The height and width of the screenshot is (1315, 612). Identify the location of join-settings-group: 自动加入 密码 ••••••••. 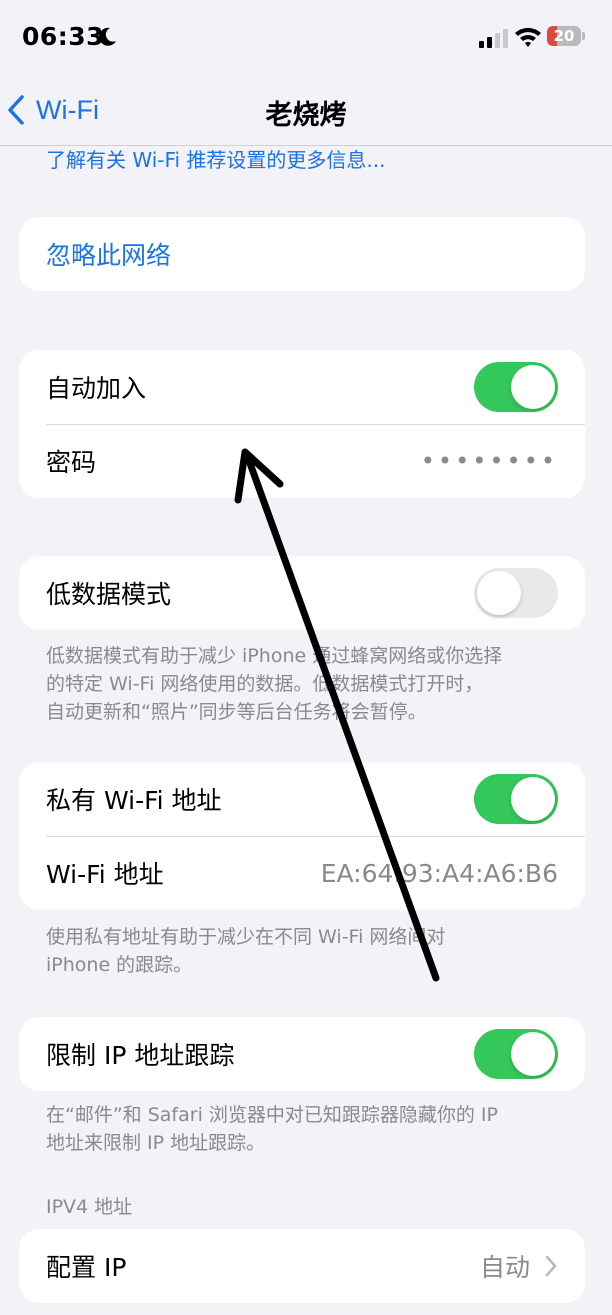
(302, 424).